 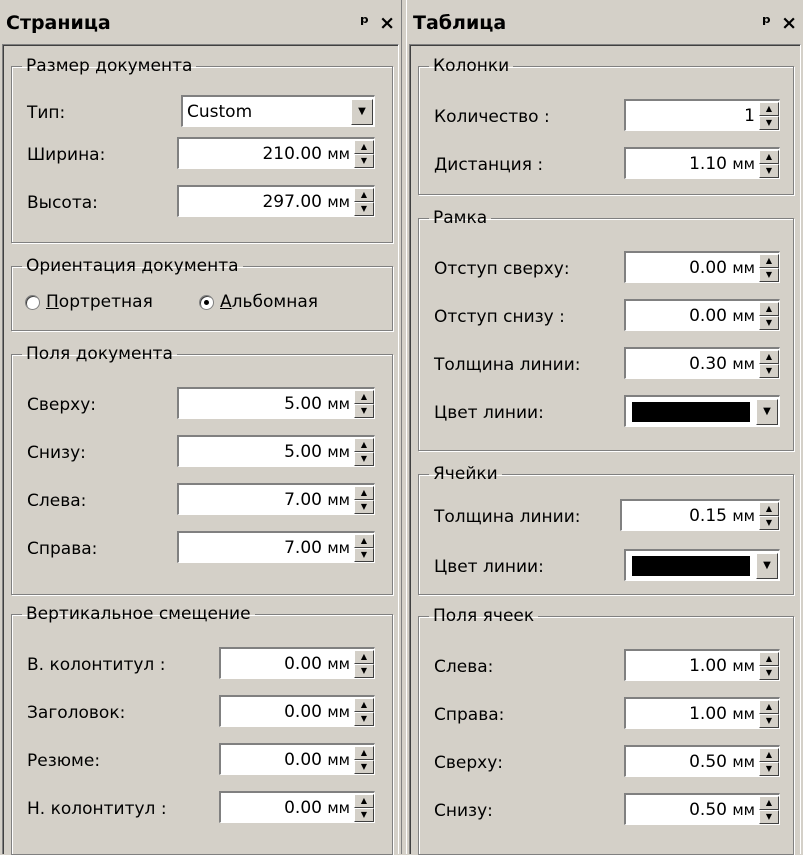 I want to click on page-panel-header: Страница ᵖ ×, so click(x=200, y=23).